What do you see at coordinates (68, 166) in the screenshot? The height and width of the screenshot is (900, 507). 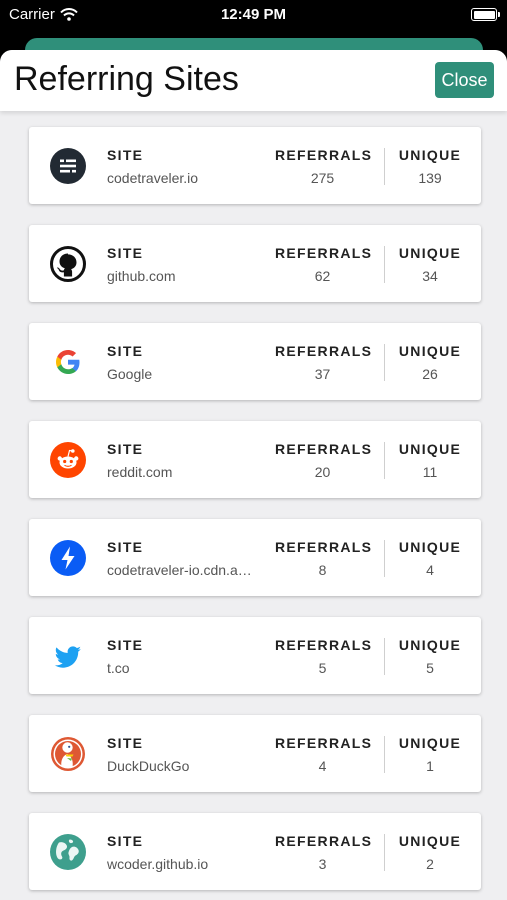 I see `codetraveler-logo-icon` at bounding box center [68, 166].